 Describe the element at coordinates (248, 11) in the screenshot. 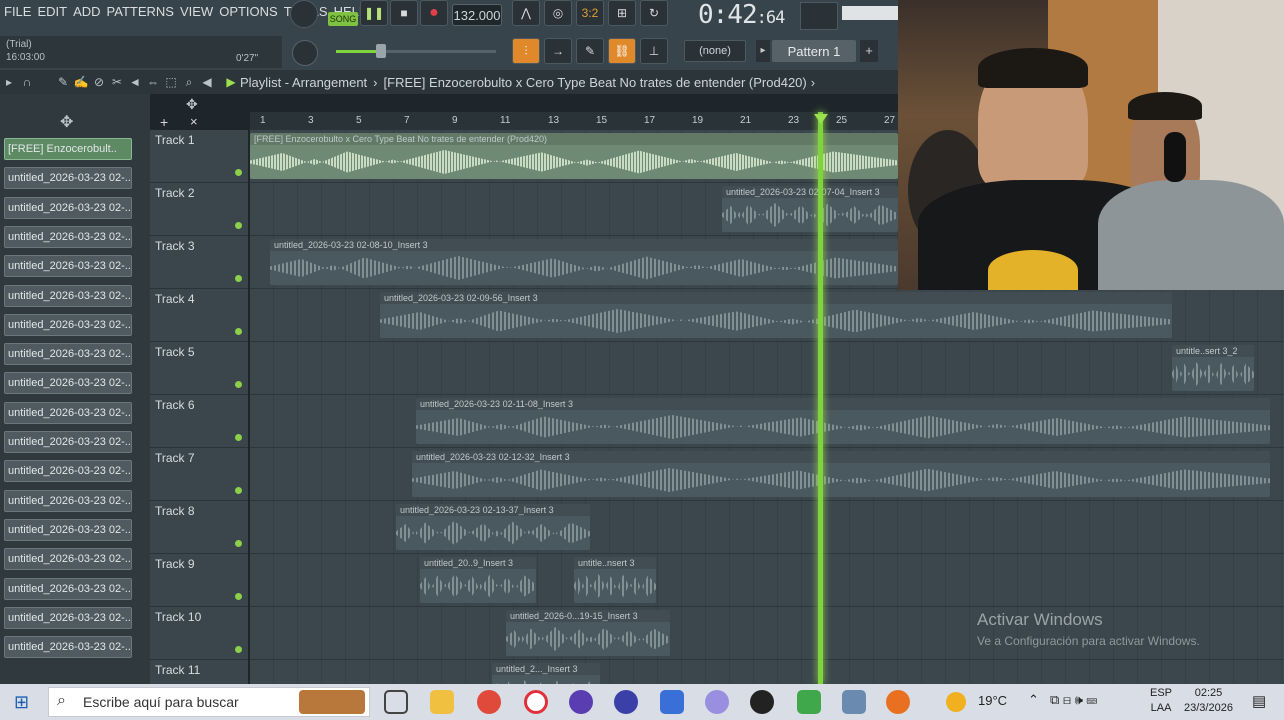

I see `menu-options: OPTIONS` at that location.